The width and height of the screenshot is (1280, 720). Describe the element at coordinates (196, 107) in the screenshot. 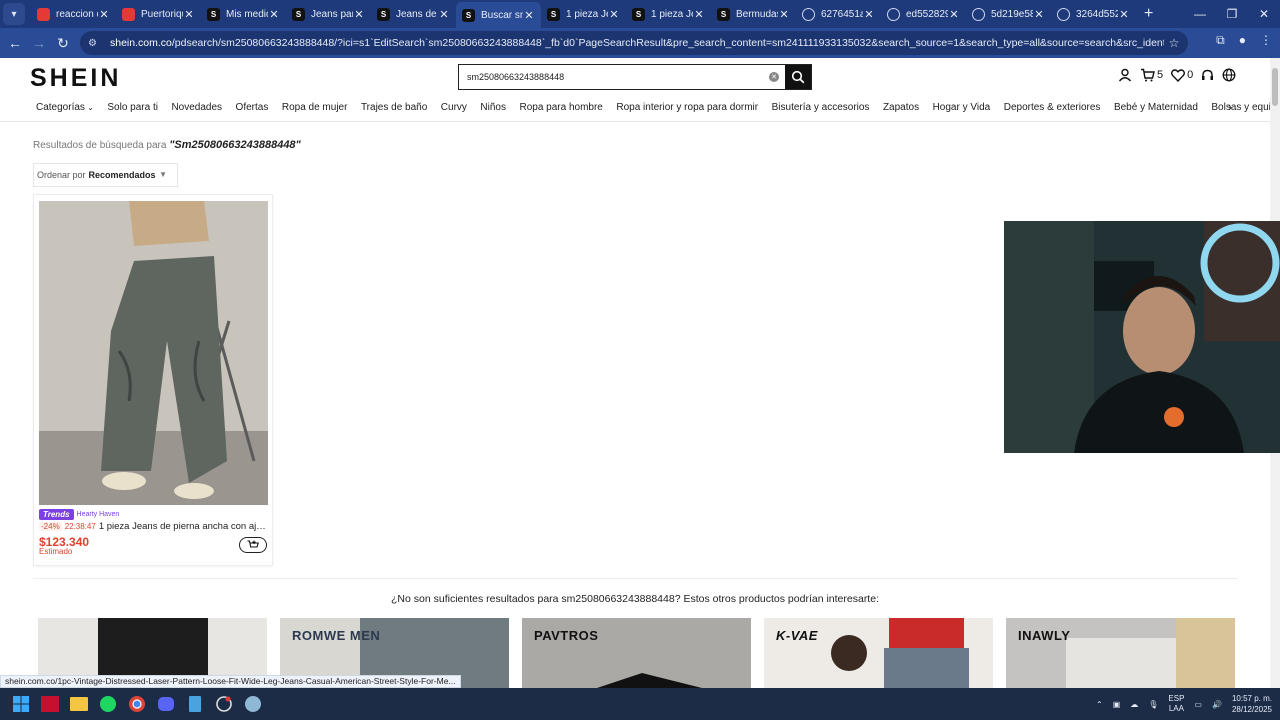

I see `category-link: Novedades` at that location.